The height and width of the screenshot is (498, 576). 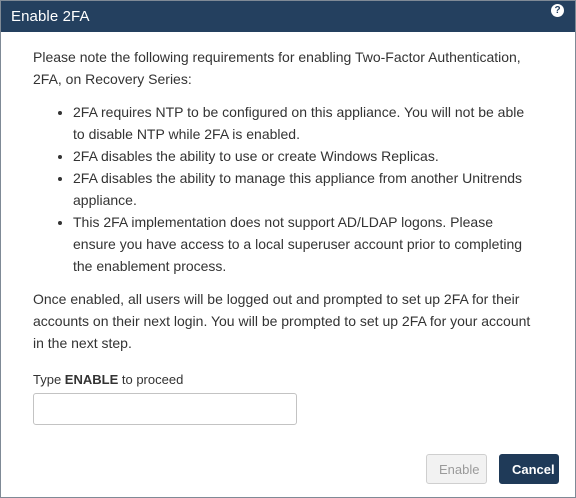 What do you see at coordinates (288, 380) in the screenshot?
I see `confirm-label: Type ENABLE to proceed` at bounding box center [288, 380].